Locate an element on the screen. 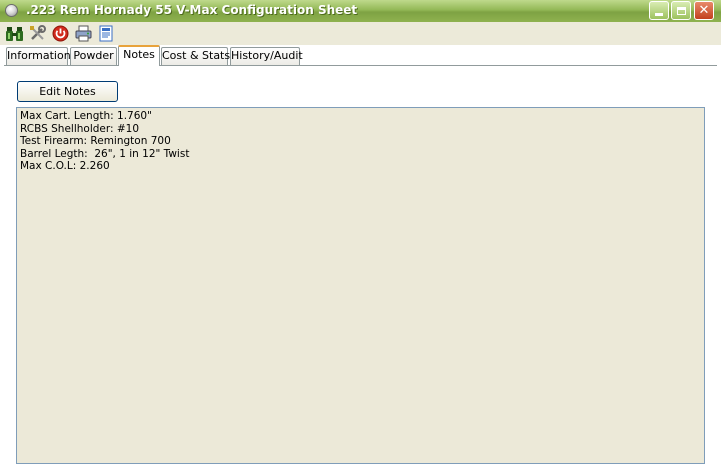 This screenshot has width=721, height=469. close-icon: ✕ is located at coordinates (704, 10).